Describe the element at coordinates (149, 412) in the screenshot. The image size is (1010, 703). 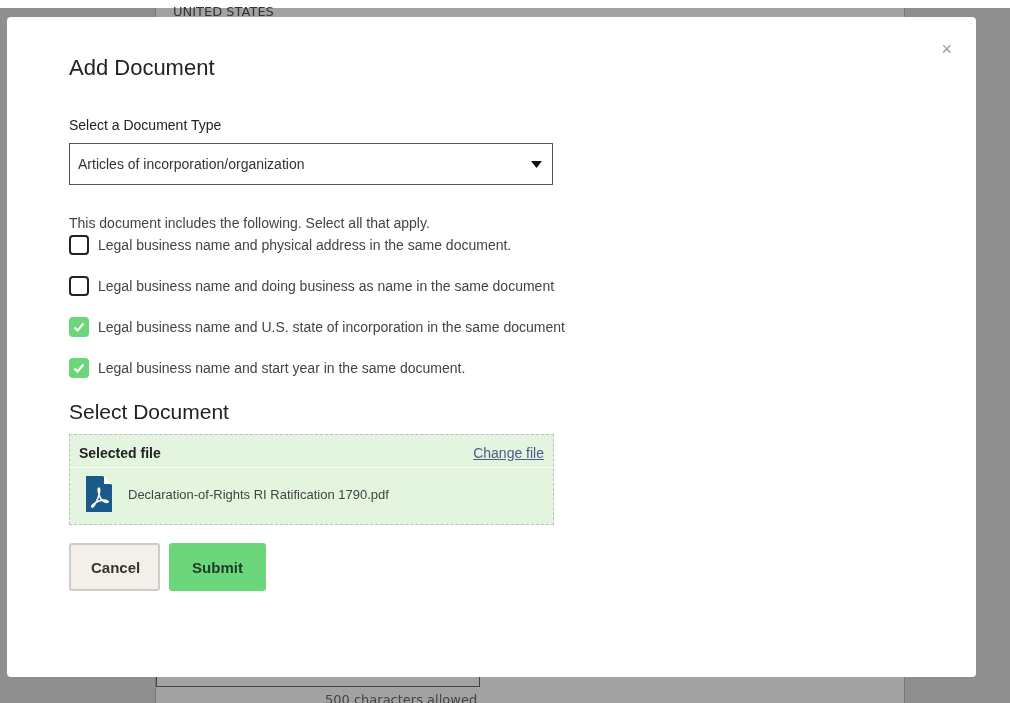
I see `section-heading: Select Document` at that location.